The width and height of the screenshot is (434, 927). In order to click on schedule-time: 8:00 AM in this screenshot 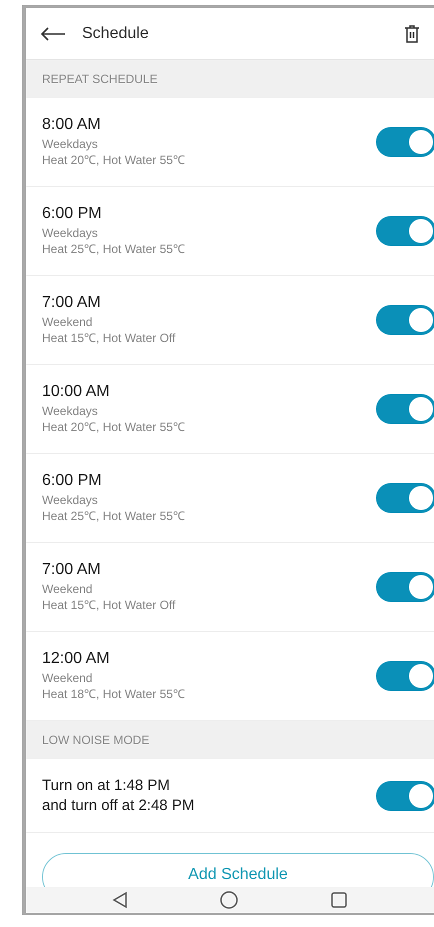, I will do `click(72, 125)`.